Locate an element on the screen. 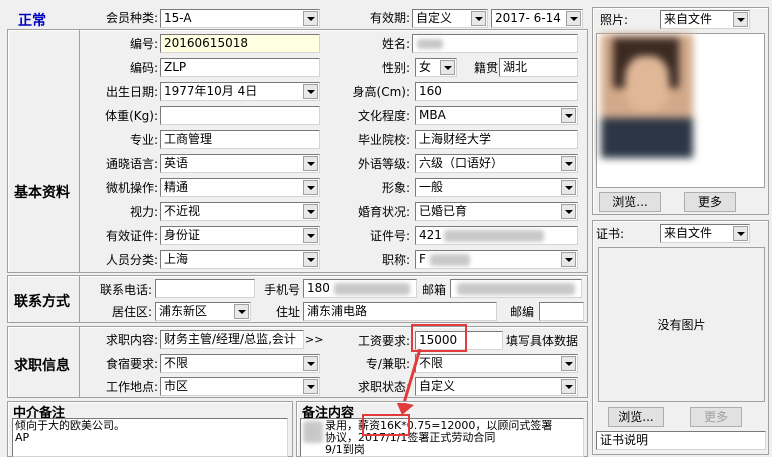  hometown-field: 湖北 is located at coordinates (538, 67).